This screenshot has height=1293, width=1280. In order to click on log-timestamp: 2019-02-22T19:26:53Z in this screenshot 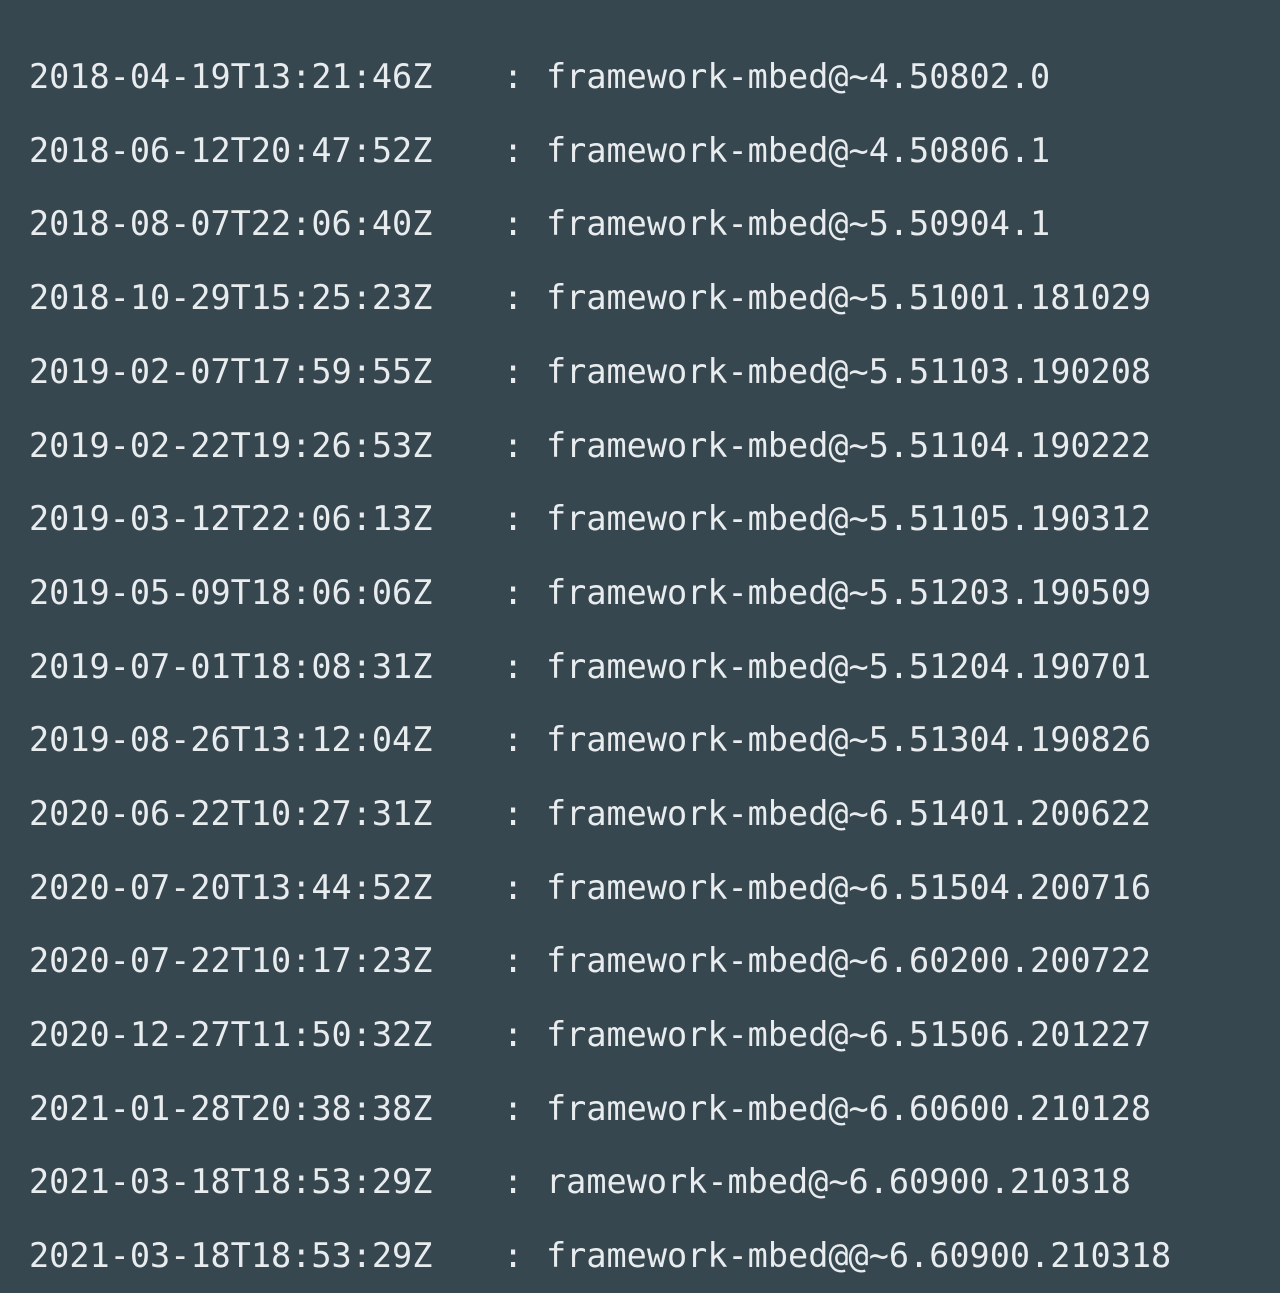, I will do `click(231, 445)`.